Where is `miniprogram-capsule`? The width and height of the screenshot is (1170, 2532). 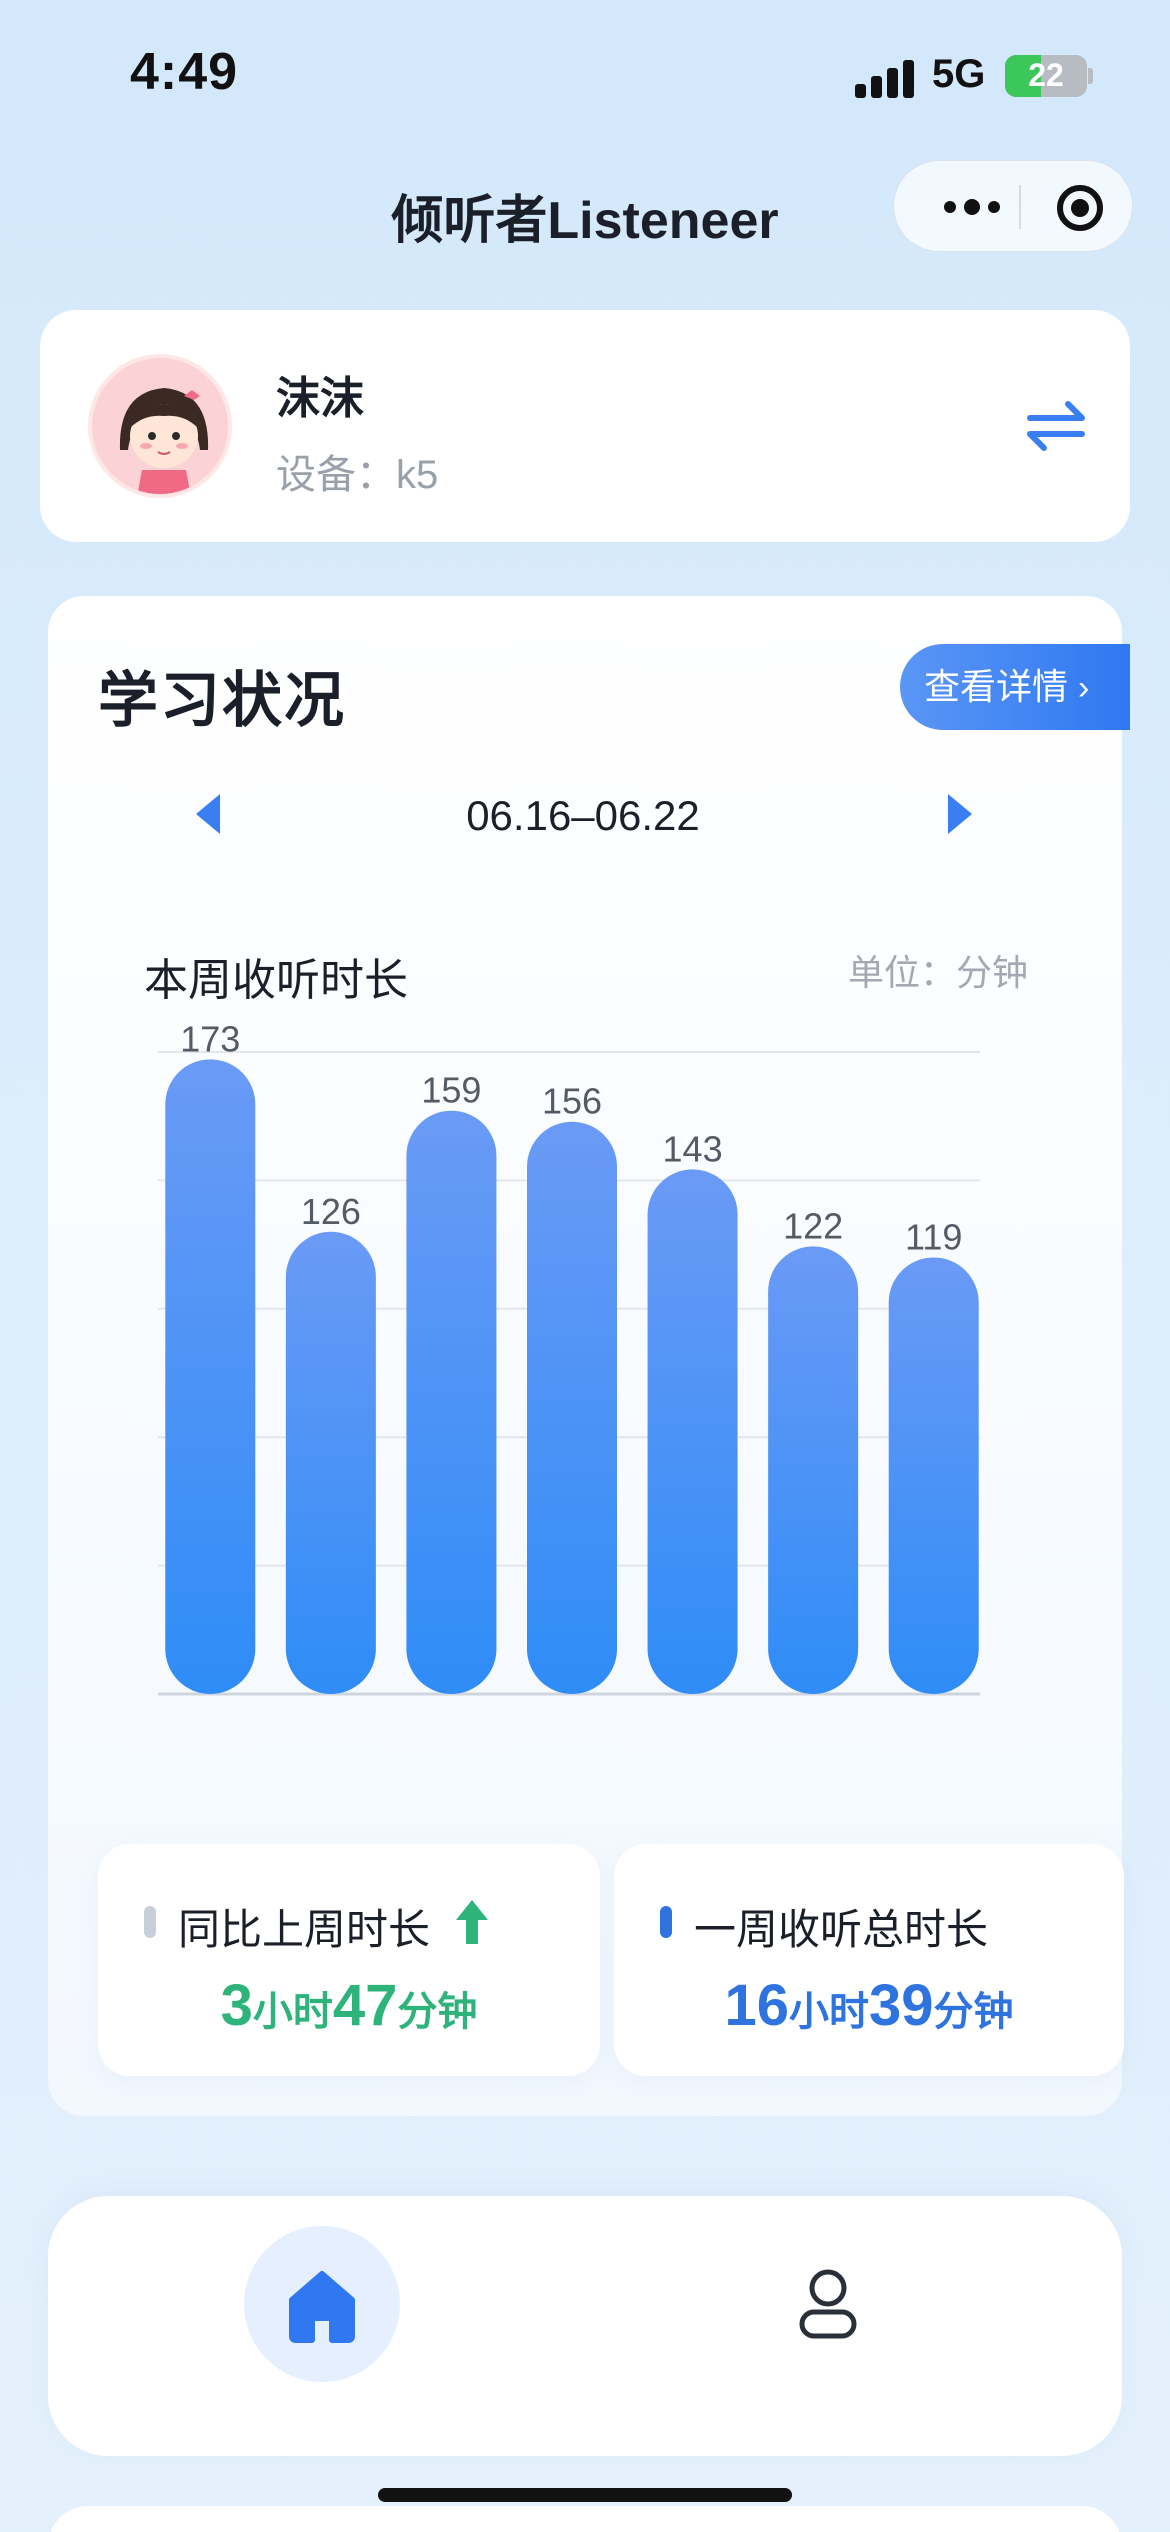
miniprogram-capsule is located at coordinates (1013, 206).